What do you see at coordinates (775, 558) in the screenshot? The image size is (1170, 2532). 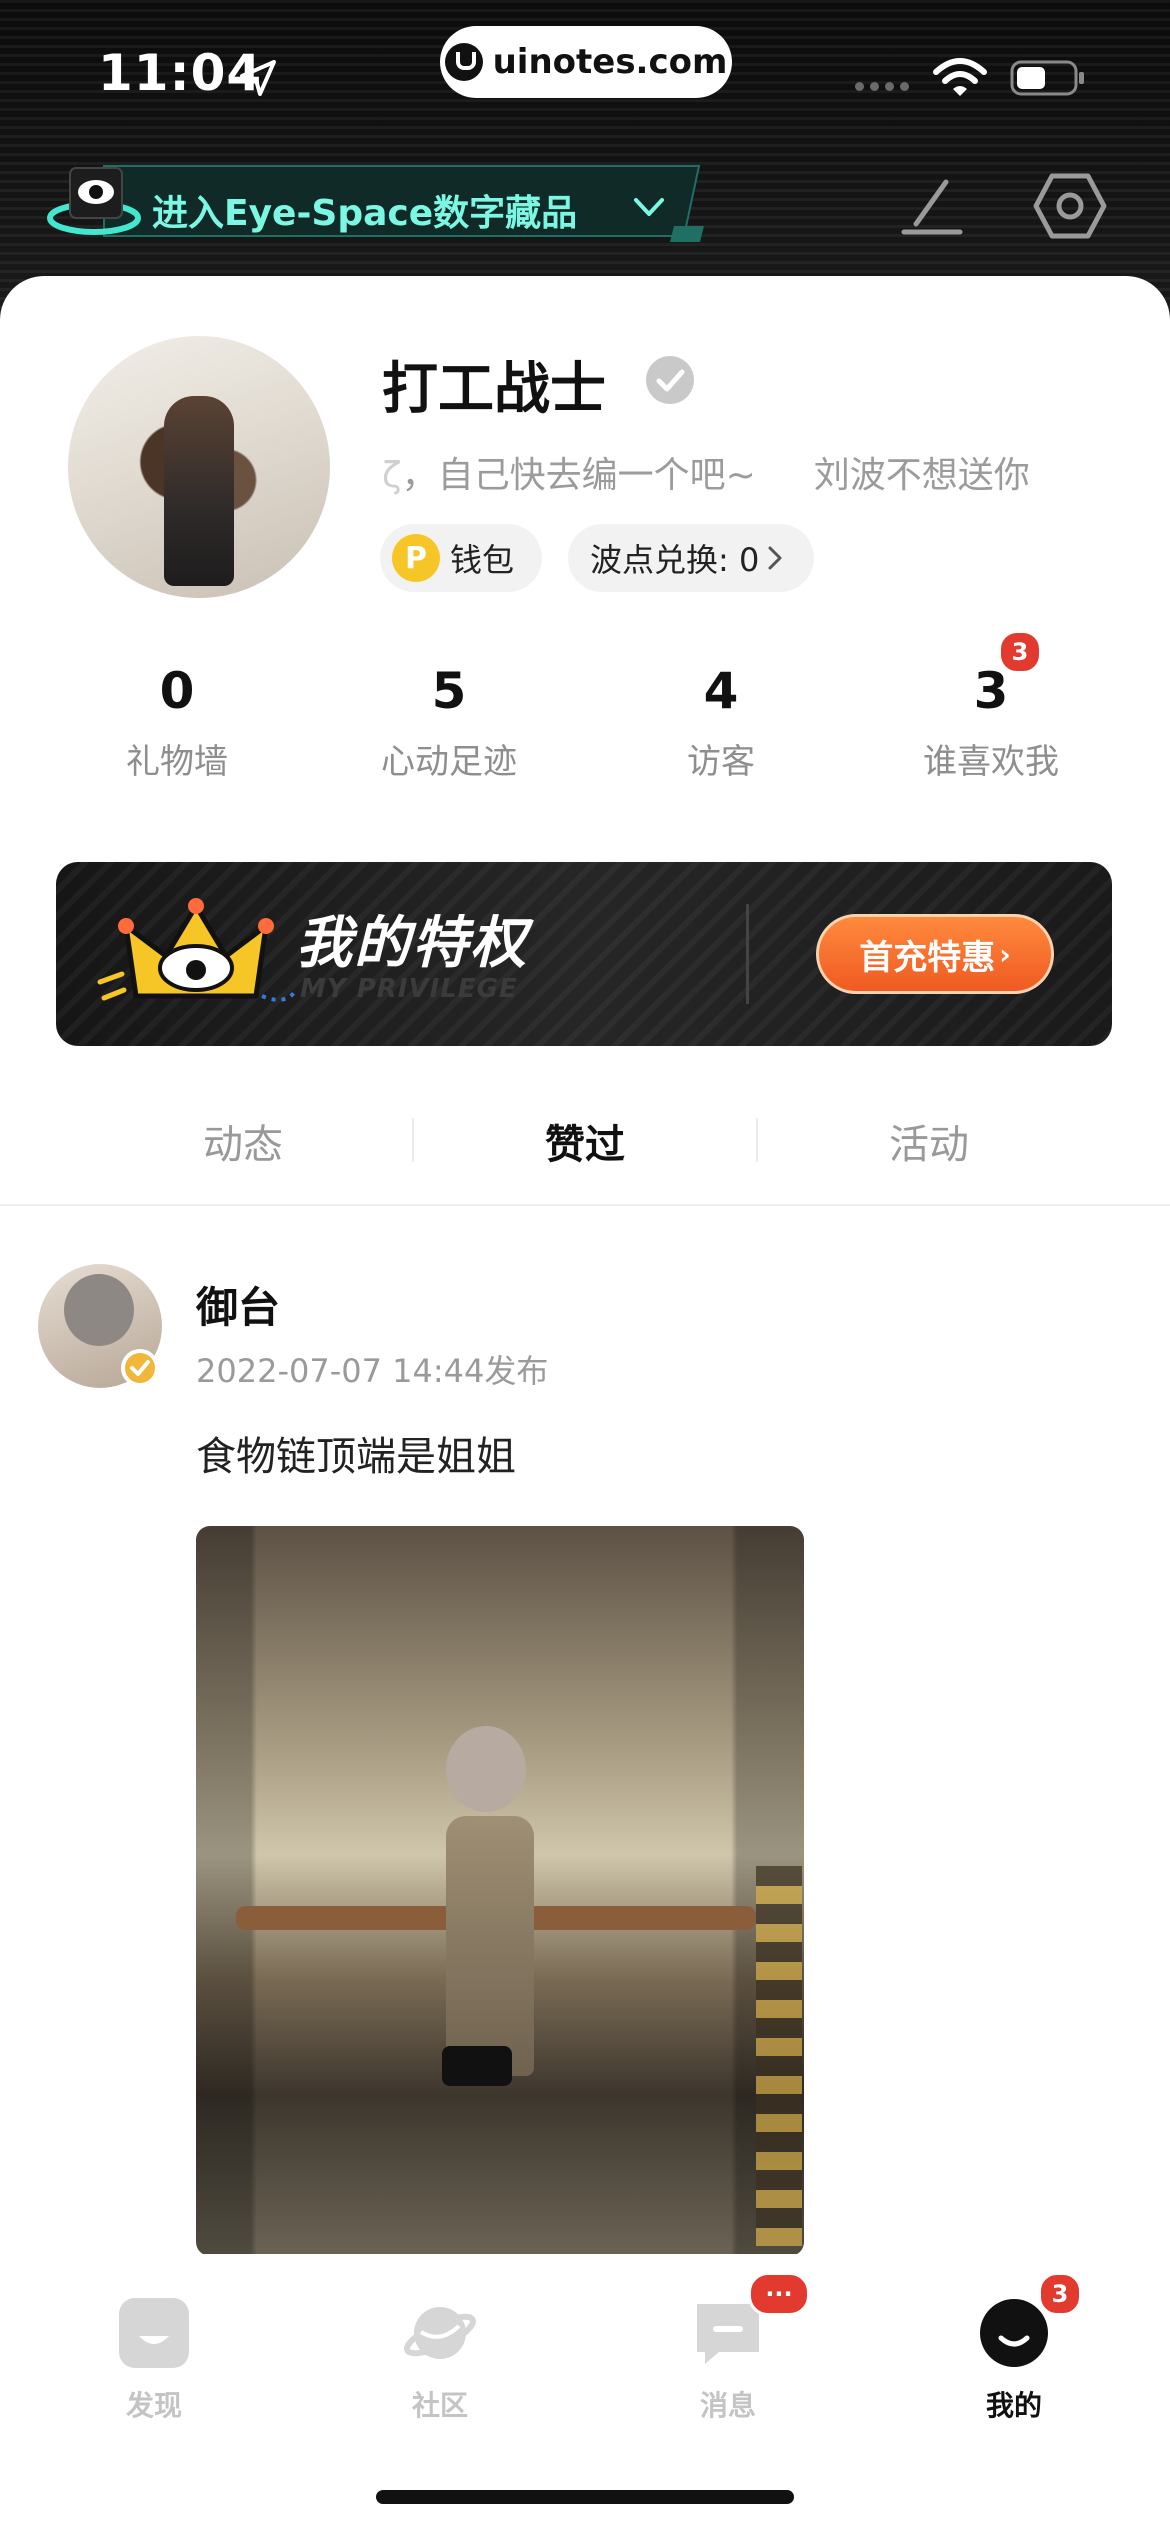 I see `chevron-right-icon` at bounding box center [775, 558].